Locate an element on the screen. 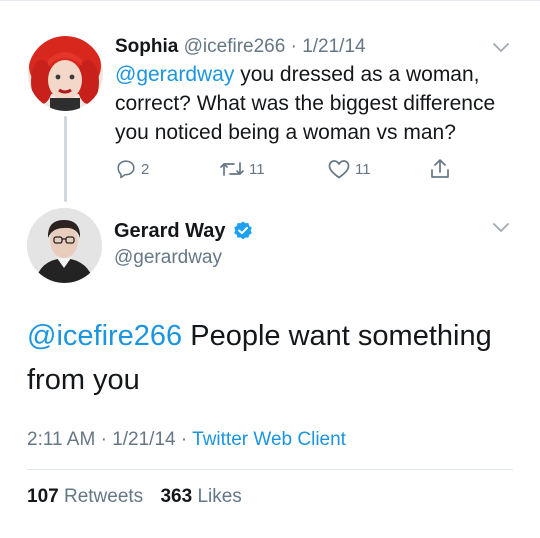 The height and width of the screenshot is (538, 540). retweet-button: 11 is located at coordinates (242, 169).